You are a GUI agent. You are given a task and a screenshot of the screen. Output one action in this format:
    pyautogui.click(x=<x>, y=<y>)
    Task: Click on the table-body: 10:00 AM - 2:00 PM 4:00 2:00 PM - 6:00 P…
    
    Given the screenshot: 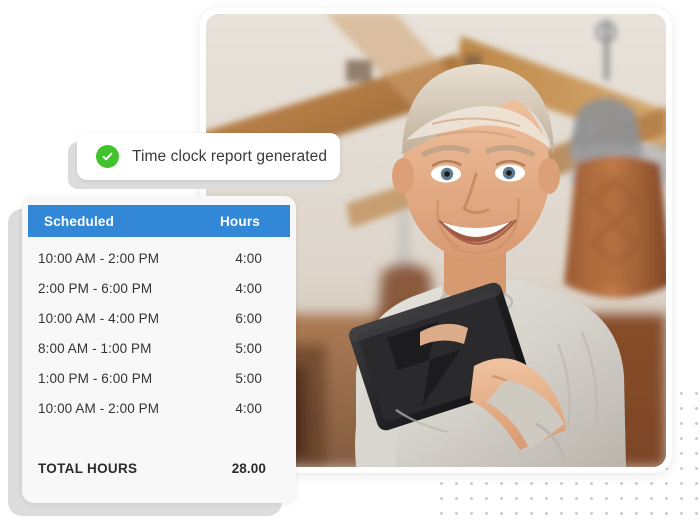 What is the action you would take?
    pyautogui.click(x=159, y=330)
    